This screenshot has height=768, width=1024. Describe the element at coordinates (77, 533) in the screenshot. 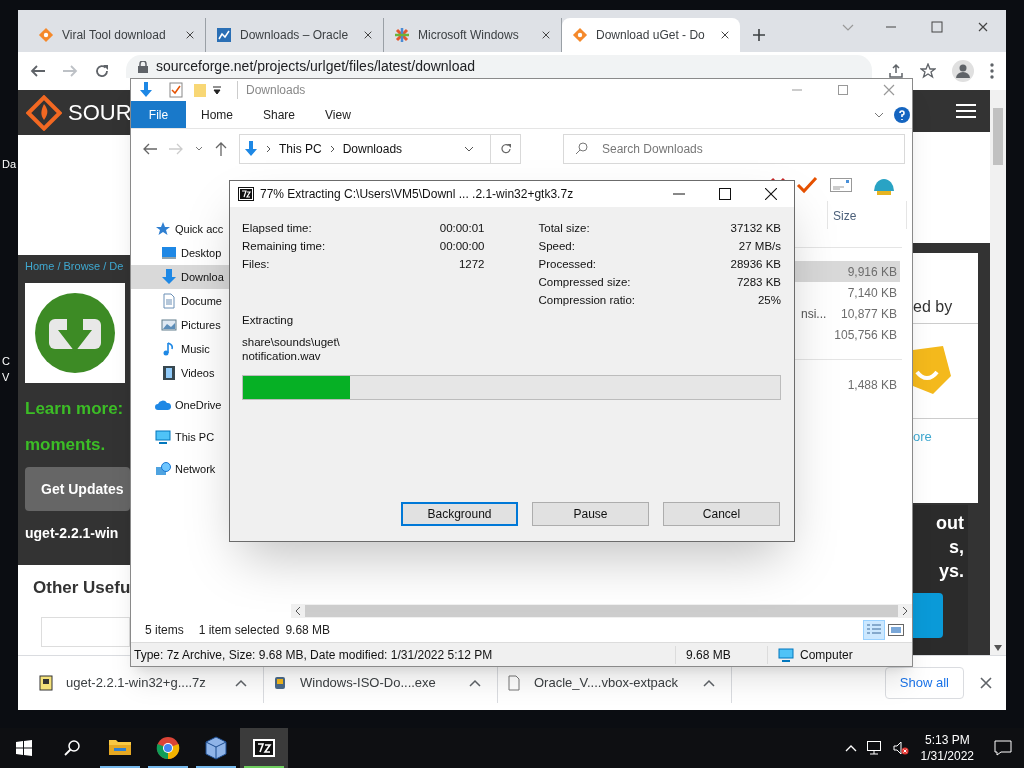

I see `file-name: uget-2.2.1-win` at that location.